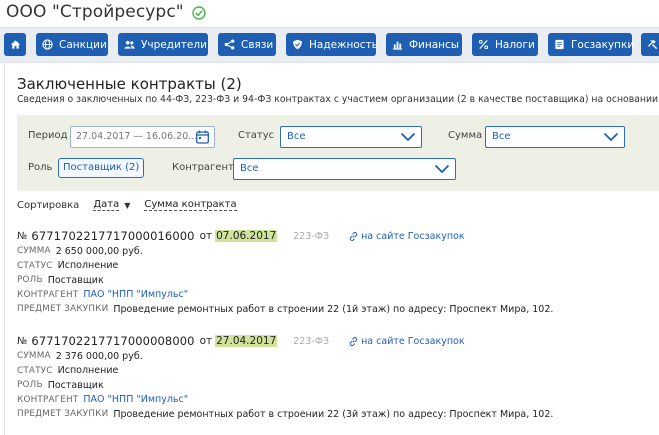  I want to click on shield-icon, so click(297, 44).